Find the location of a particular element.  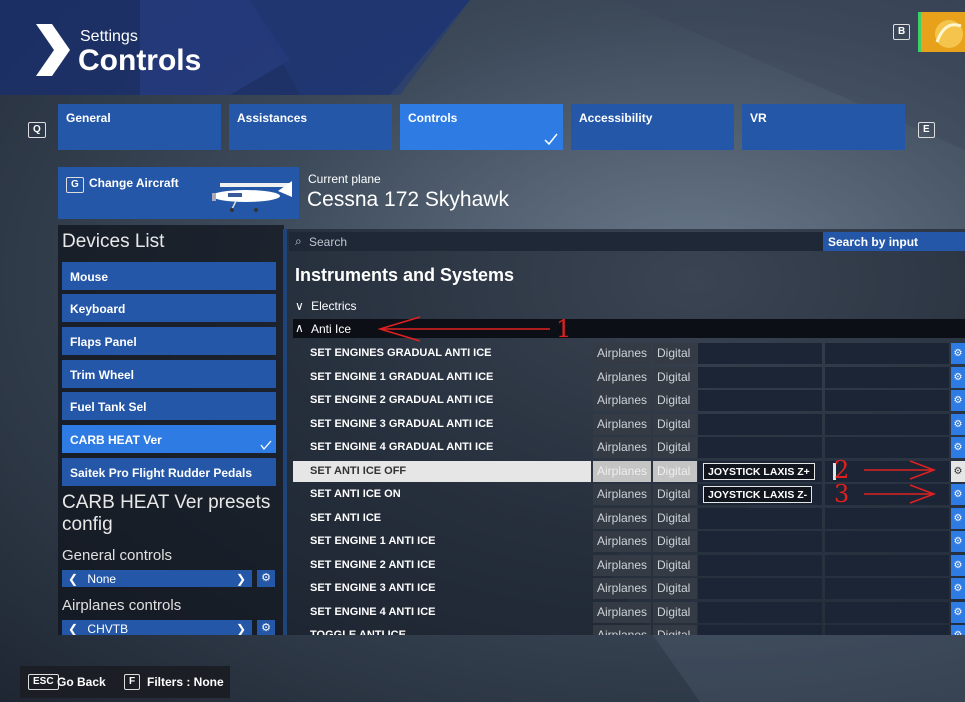

avatar is located at coordinates (941, 32).